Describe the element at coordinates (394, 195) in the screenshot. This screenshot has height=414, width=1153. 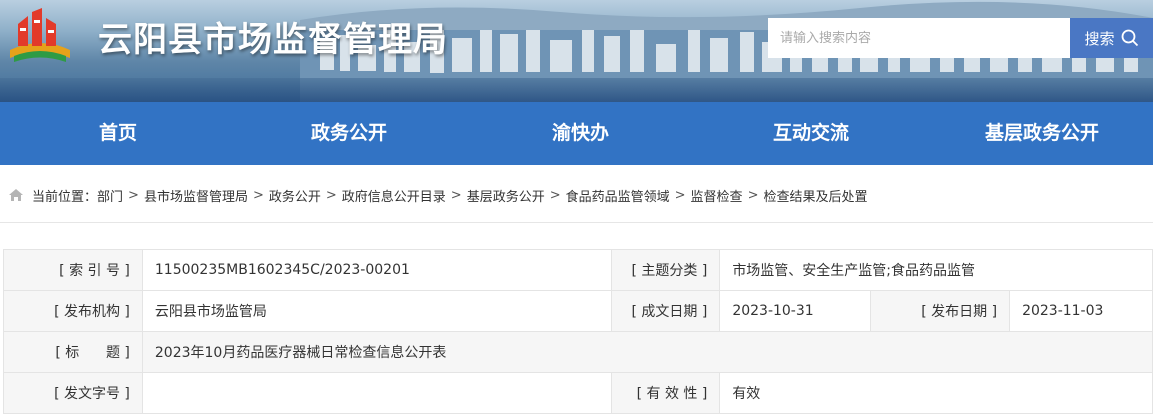
I see `breadcrumb-link-catalog: 政府信息公开目录` at that location.